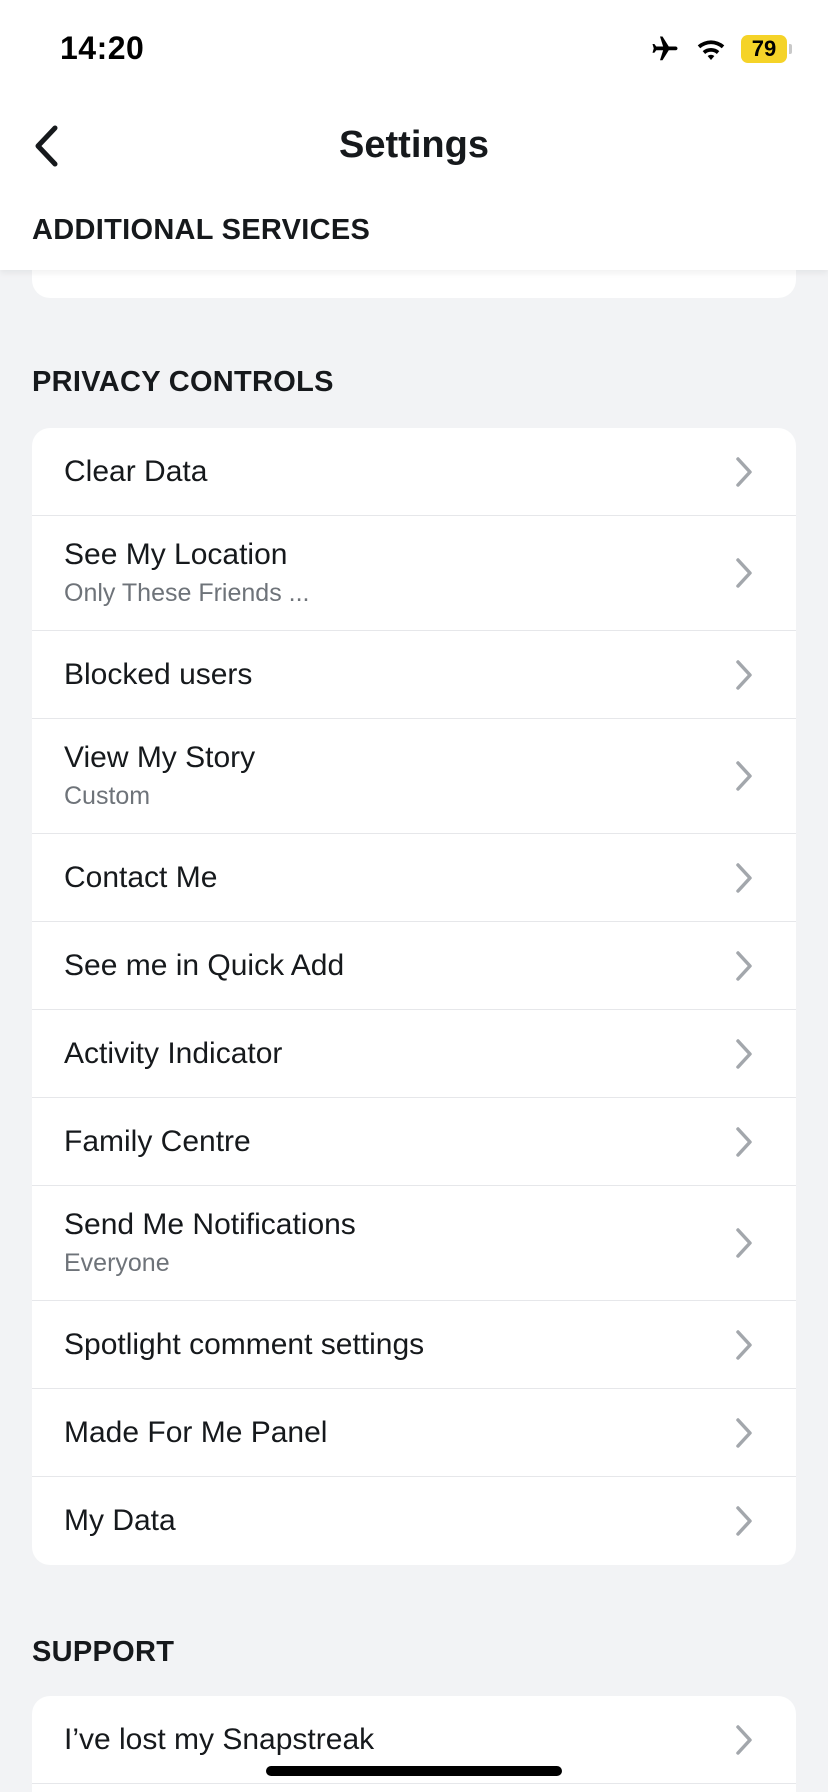  What do you see at coordinates (414, 1142) in the screenshot?
I see `row-family-centre: Family Centre` at bounding box center [414, 1142].